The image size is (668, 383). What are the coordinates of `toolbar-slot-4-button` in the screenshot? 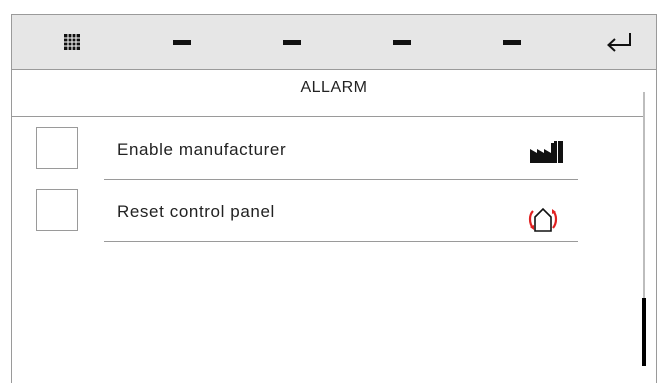 It's located at (512, 42).